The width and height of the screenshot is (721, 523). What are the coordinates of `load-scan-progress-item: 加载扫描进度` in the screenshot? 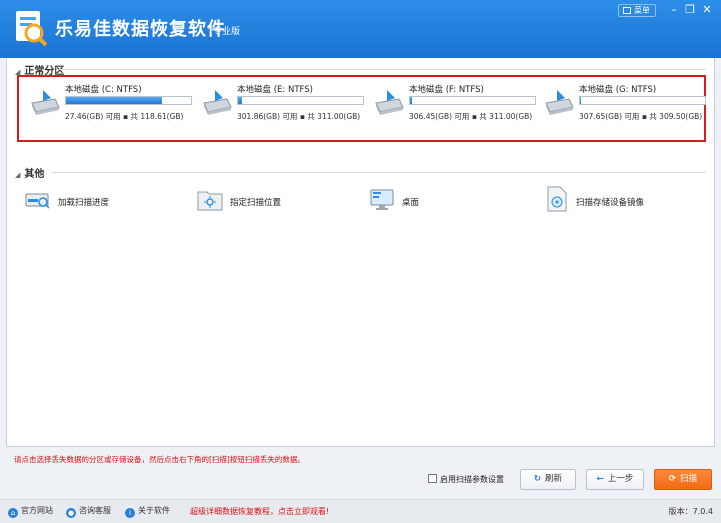 It's located at (94, 200).